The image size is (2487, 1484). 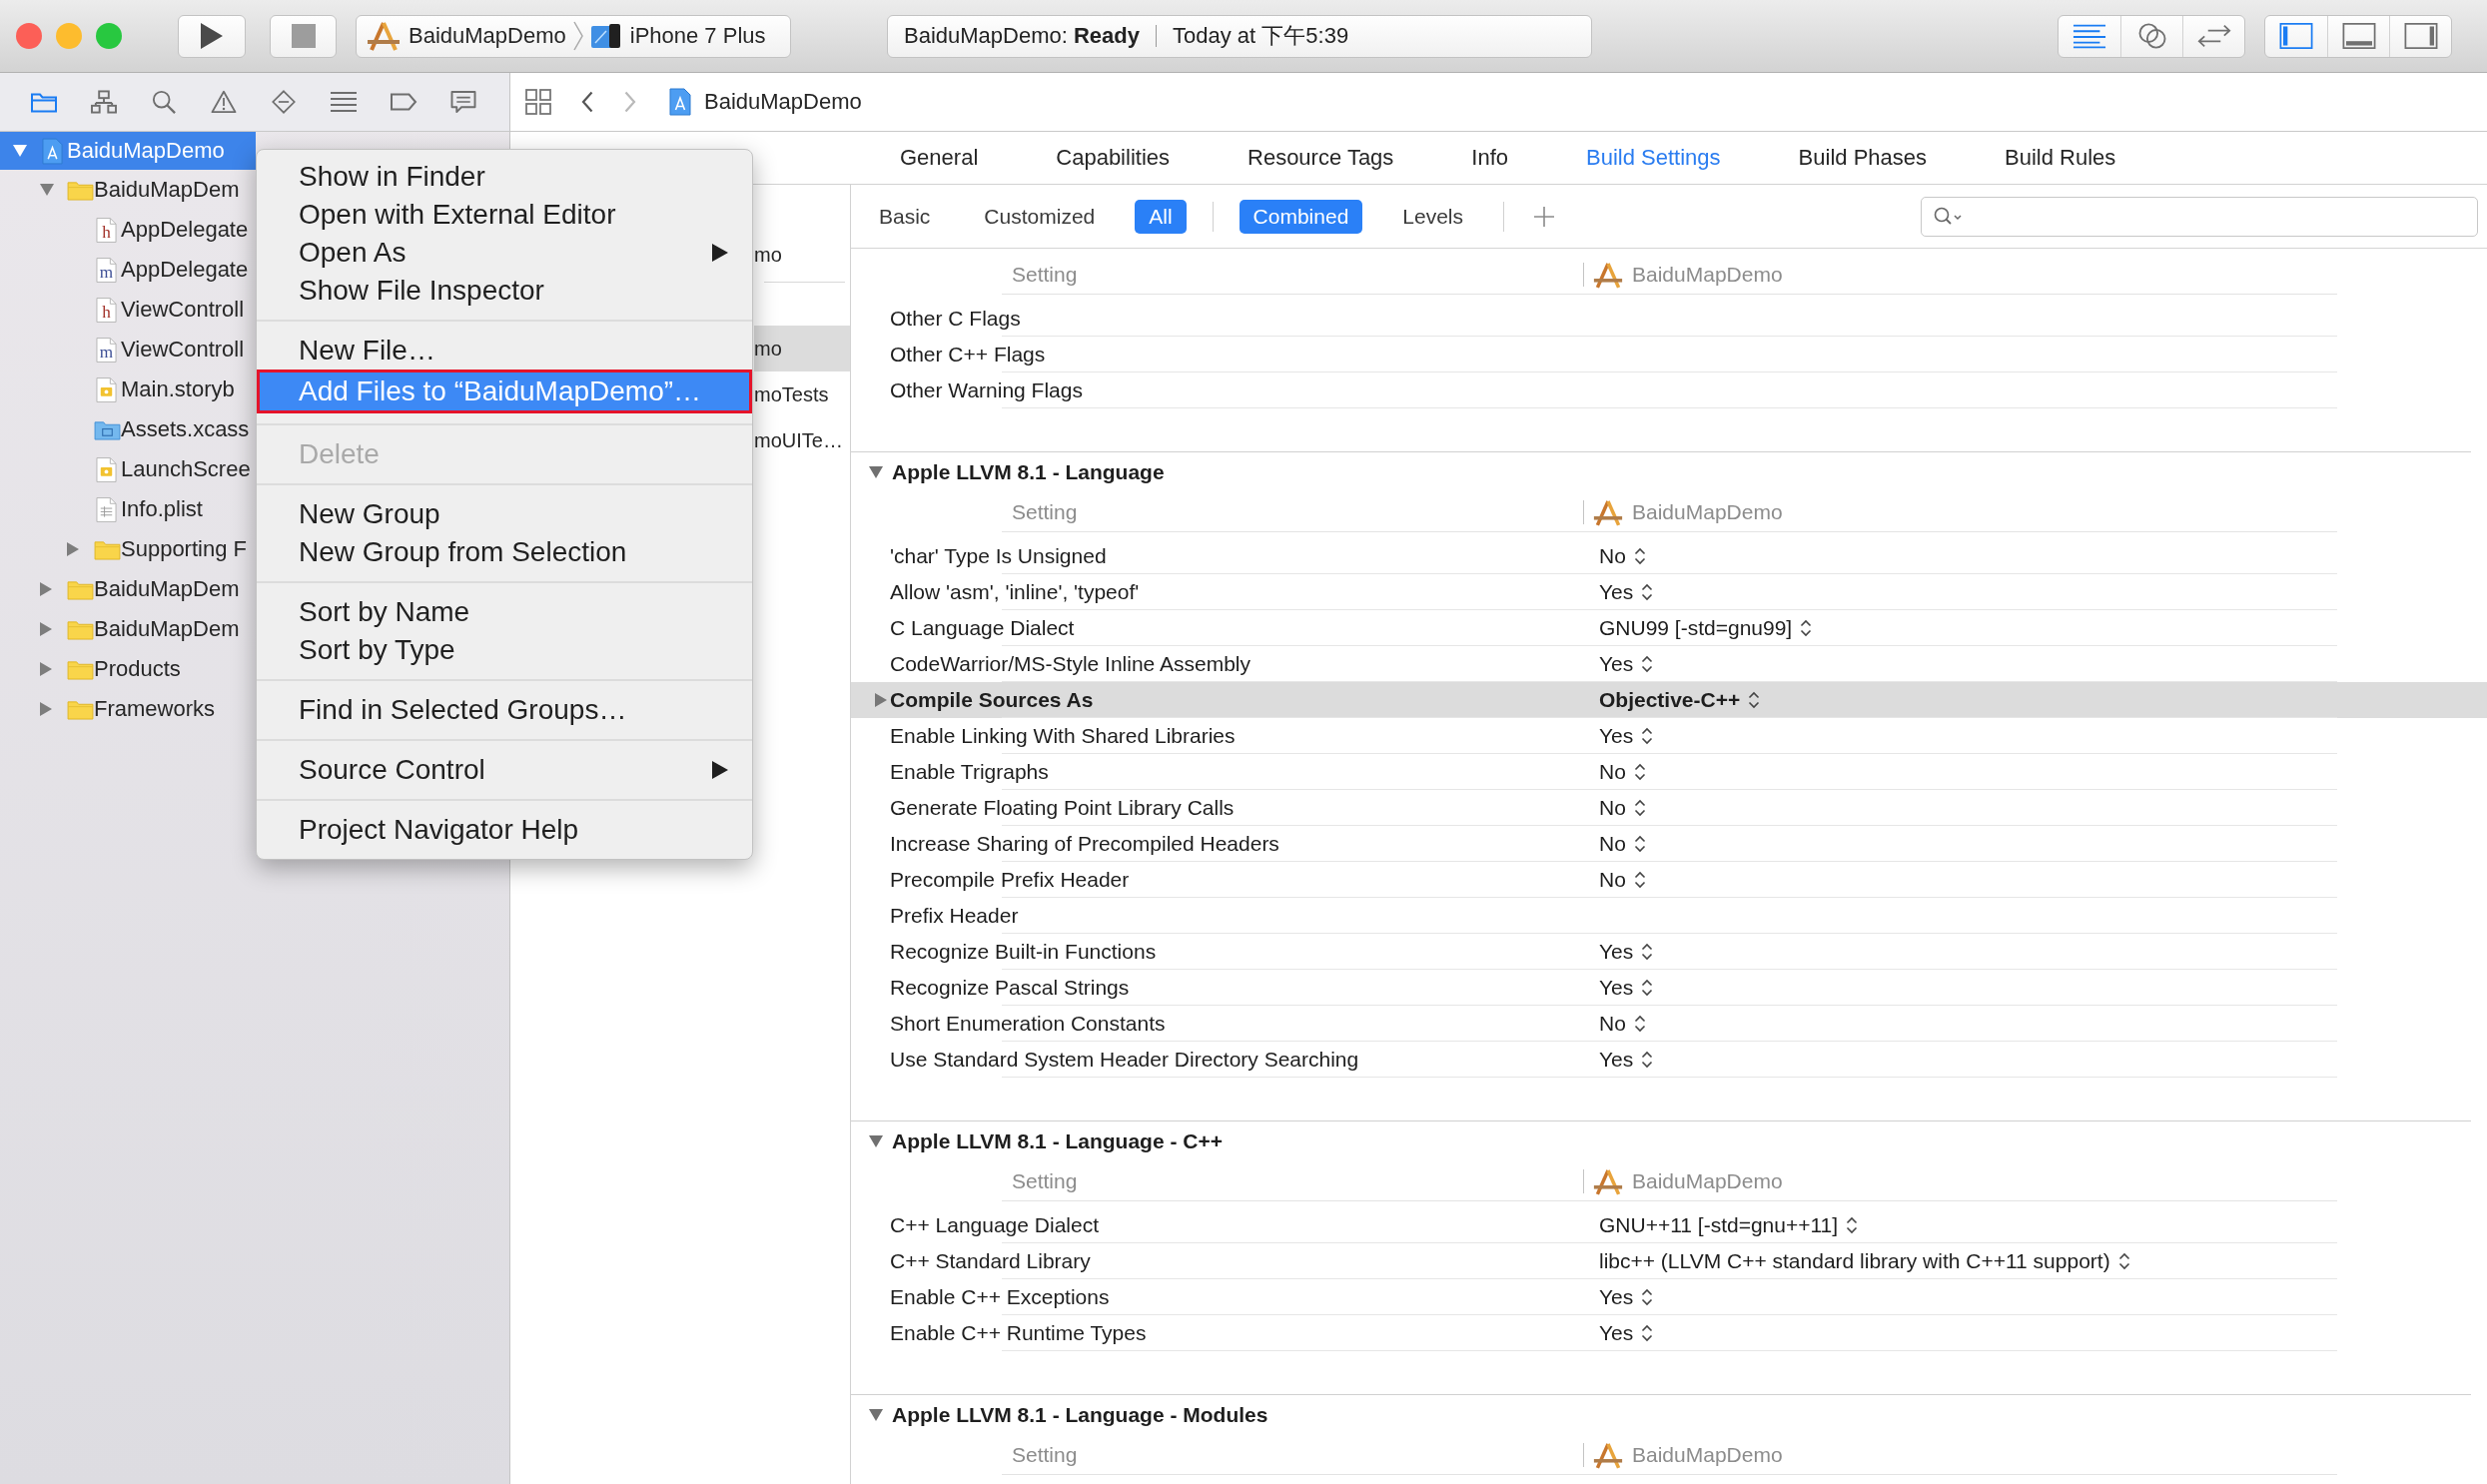 I want to click on setting-value: libc++ (LLVM C++ standard library with C++11 support), so click(x=1854, y=1261).